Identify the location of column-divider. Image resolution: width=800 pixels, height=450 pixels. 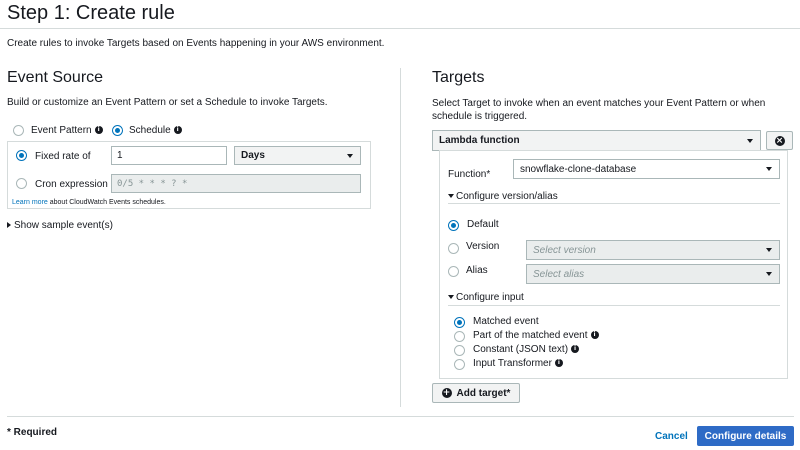
(400, 237).